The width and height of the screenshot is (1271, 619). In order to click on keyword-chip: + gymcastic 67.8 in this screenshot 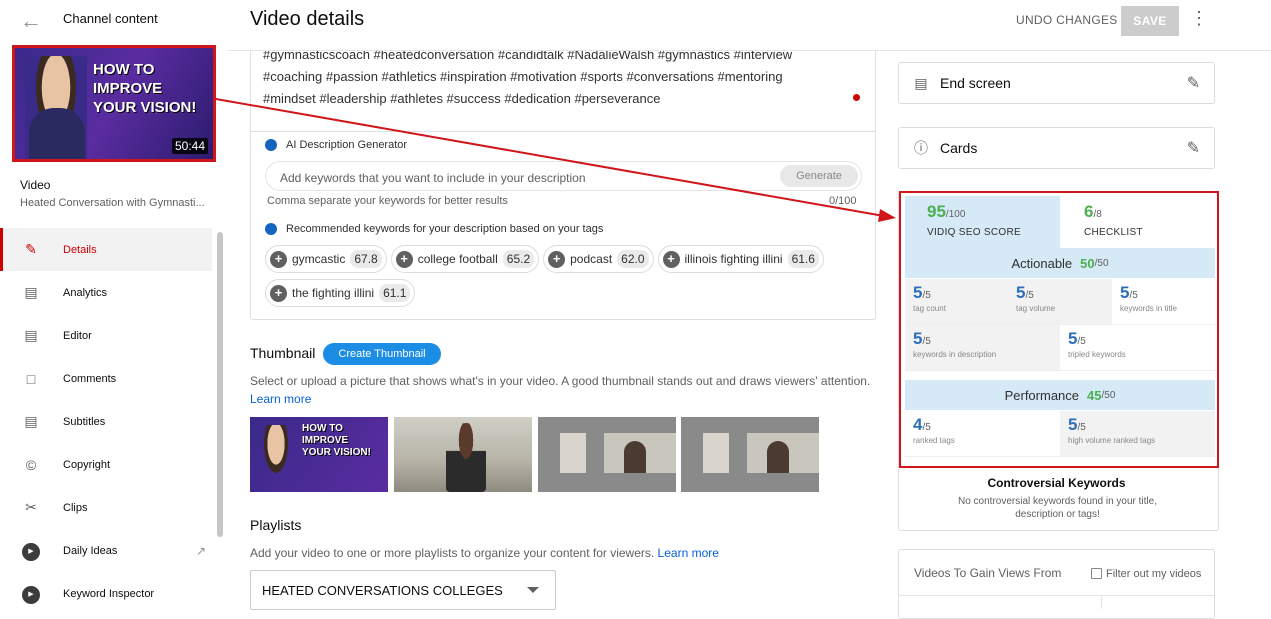, I will do `click(326, 259)`.